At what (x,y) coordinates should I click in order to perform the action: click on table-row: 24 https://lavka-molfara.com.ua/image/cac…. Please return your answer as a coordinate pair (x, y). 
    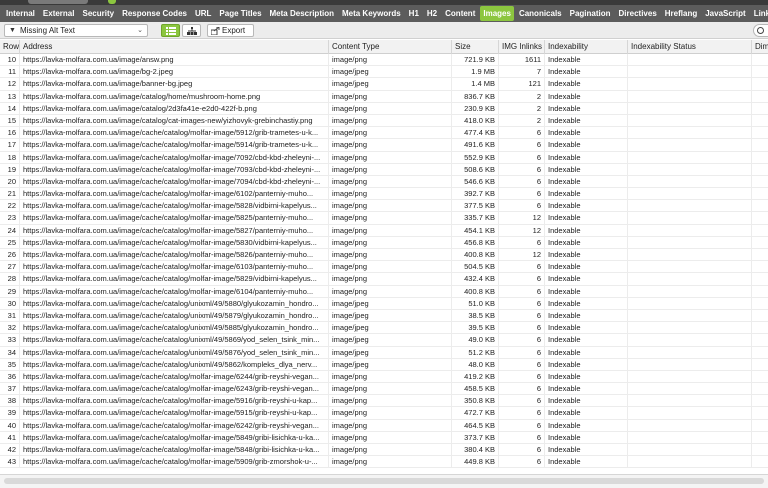
    Looking at the image, I should click on (384, 230).